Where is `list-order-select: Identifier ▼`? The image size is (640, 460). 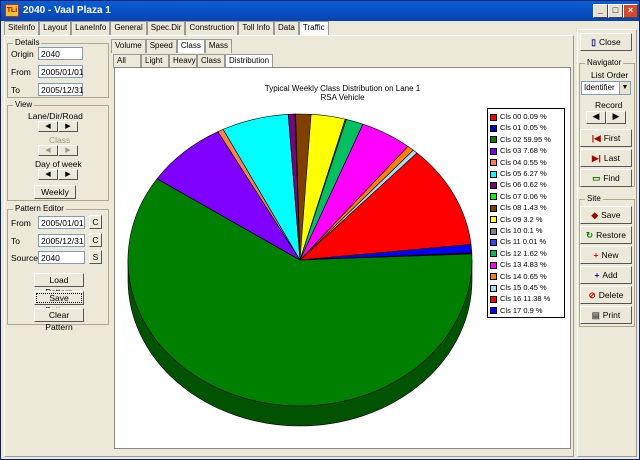 list-order-select: Identifier ▼ is located at coordinates (606, 88).